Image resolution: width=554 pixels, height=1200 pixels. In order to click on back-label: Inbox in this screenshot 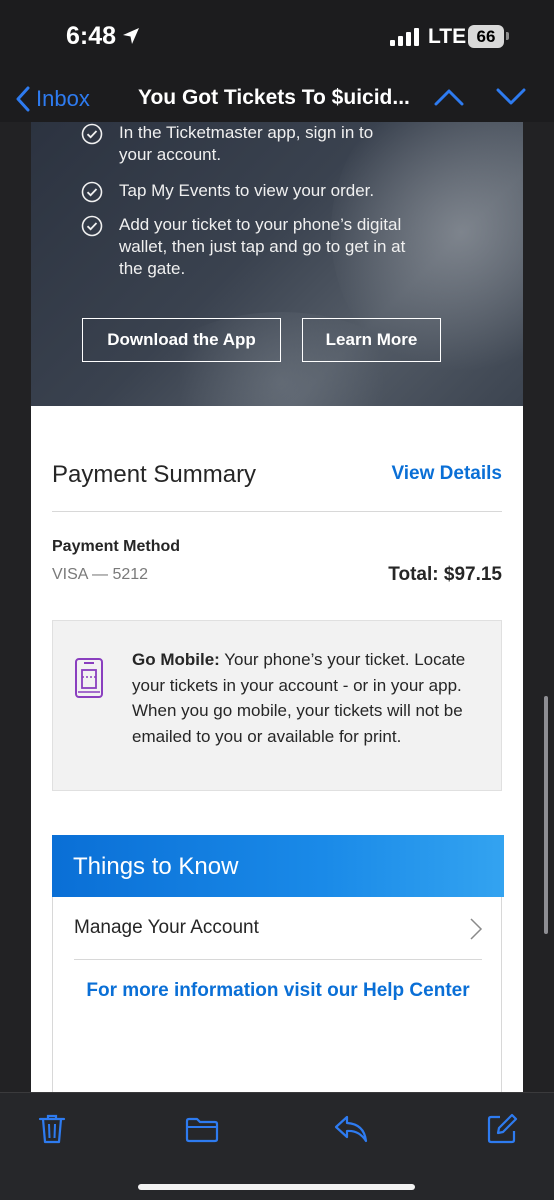, I will do `click(63, 98)`.